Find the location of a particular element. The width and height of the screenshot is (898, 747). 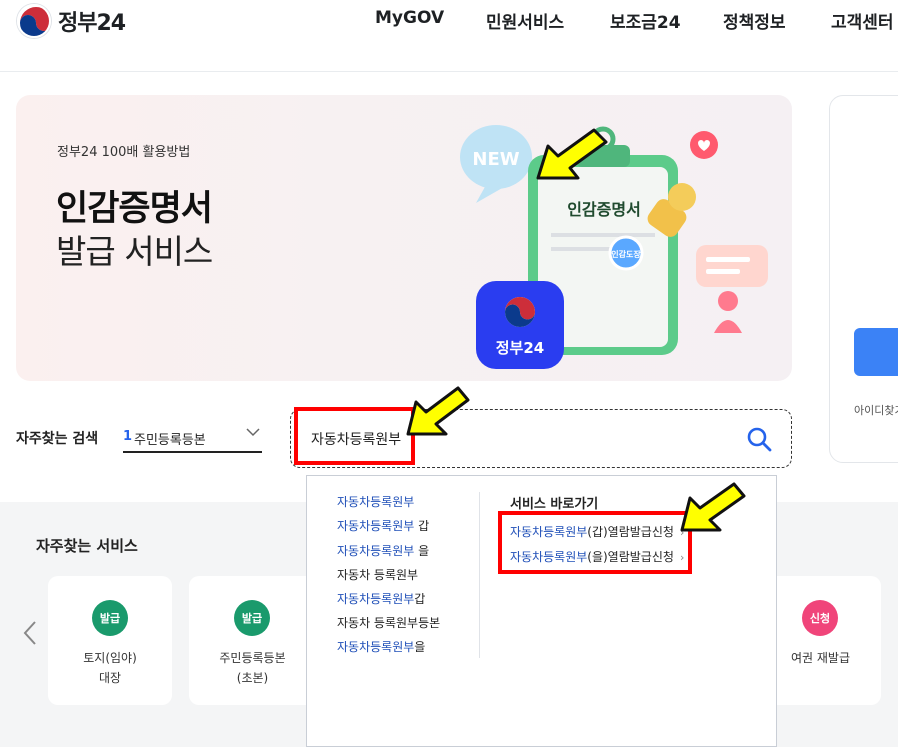

nav-subsidy24: 보조금24 is located at coordinates (645, 20).